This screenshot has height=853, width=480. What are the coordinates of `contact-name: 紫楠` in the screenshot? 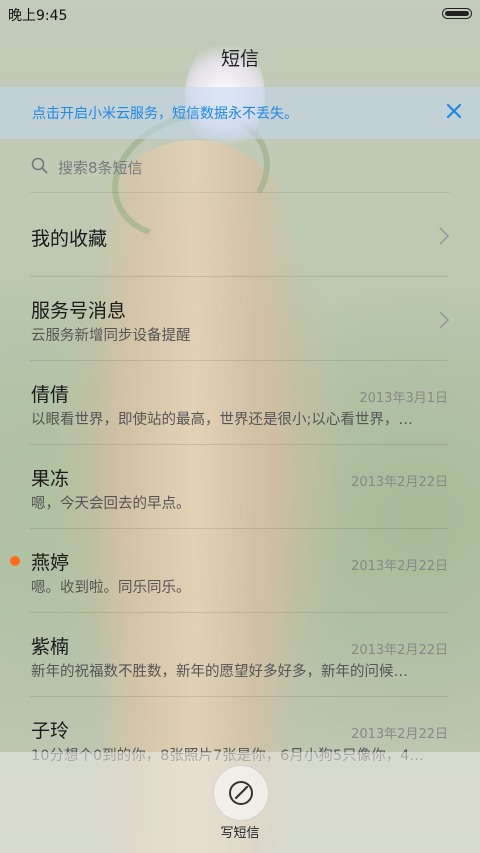 It's located at (50, 647).